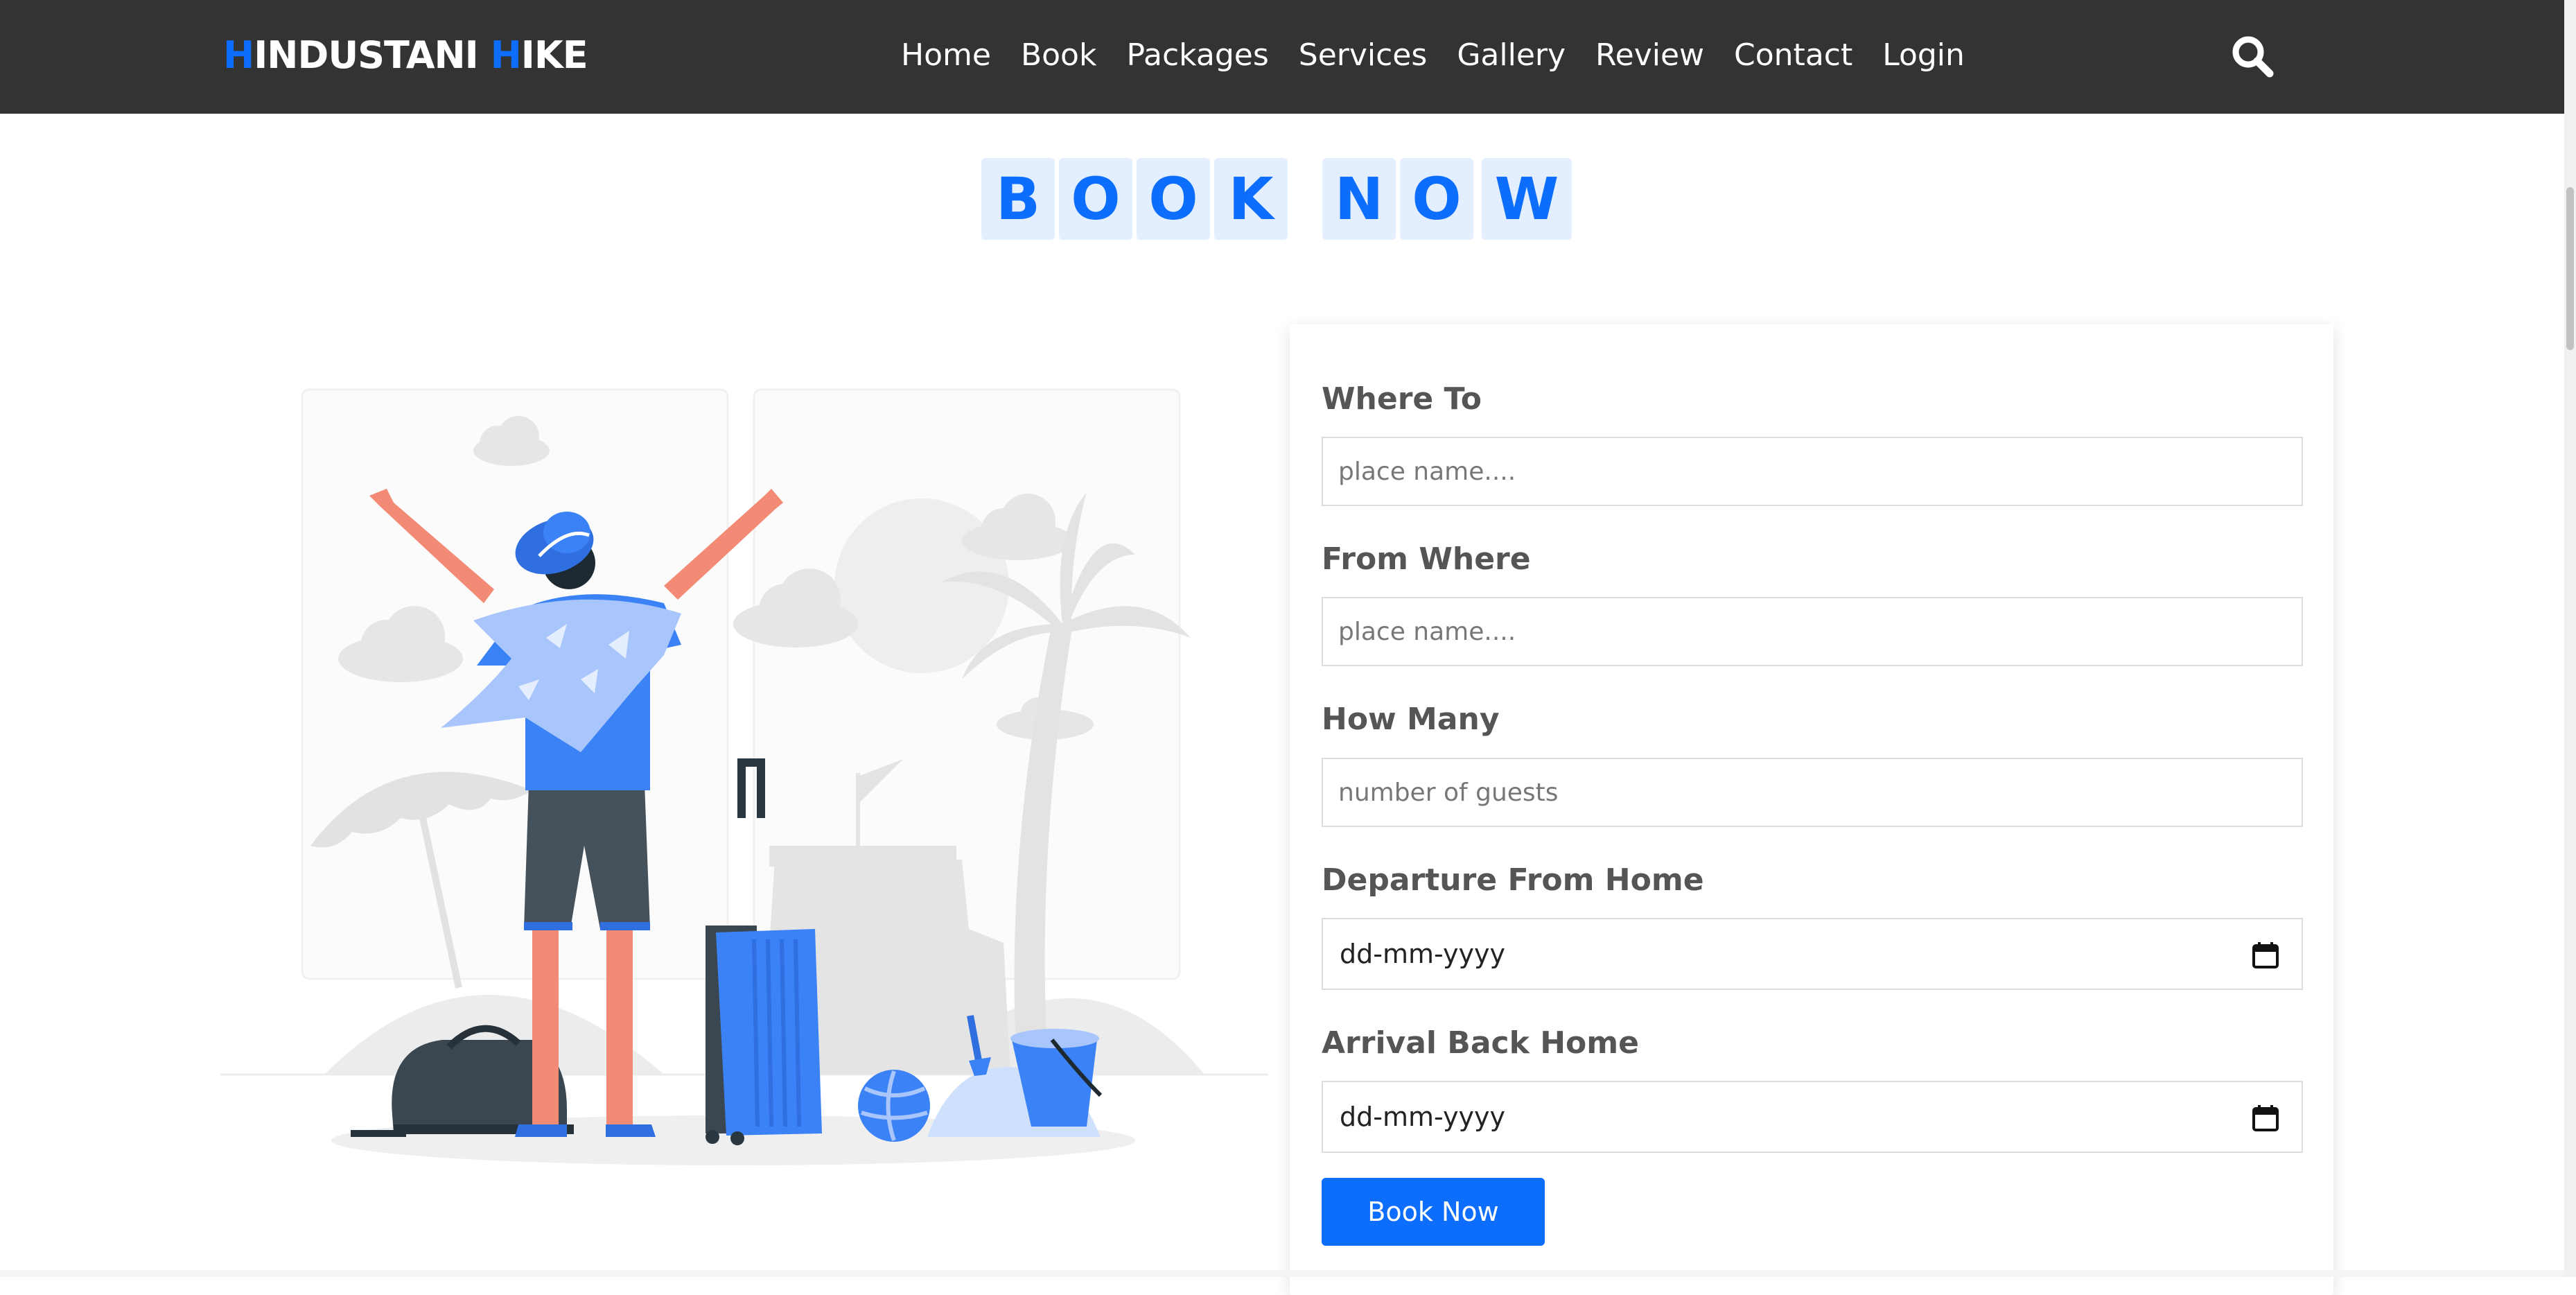 Image resolution: width=2576 pixels, height=1295 pixels. What do you see at coordinates (1411, 719) in the screenshot?
I see `how-many-label: How Many` at bounding box center [1411, 719].